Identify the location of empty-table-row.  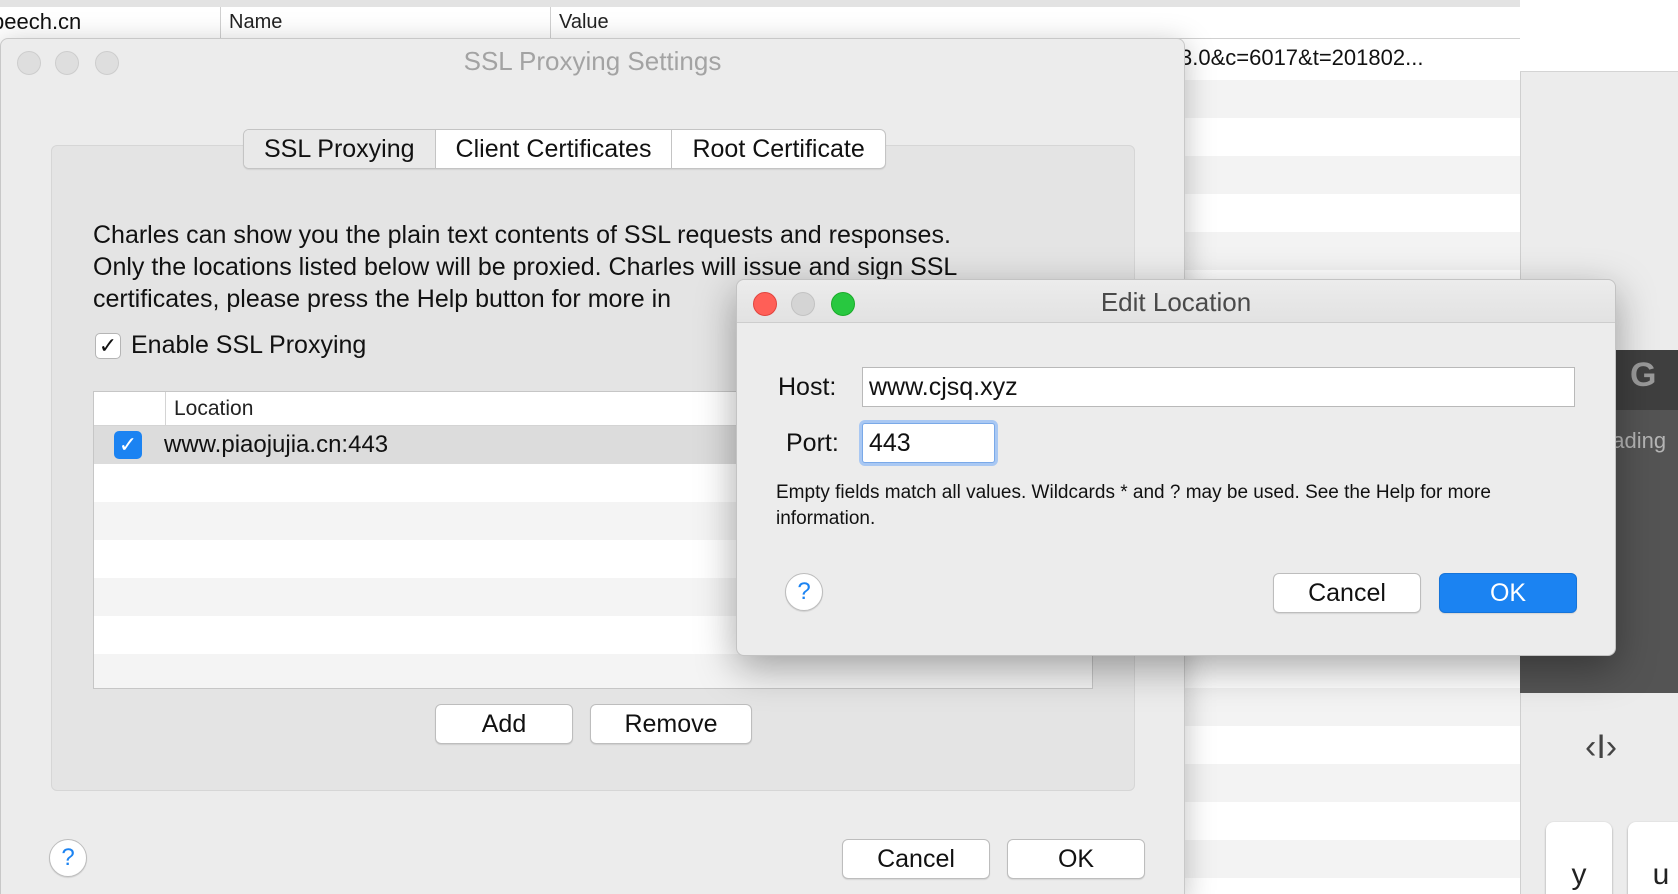
(593, 671).